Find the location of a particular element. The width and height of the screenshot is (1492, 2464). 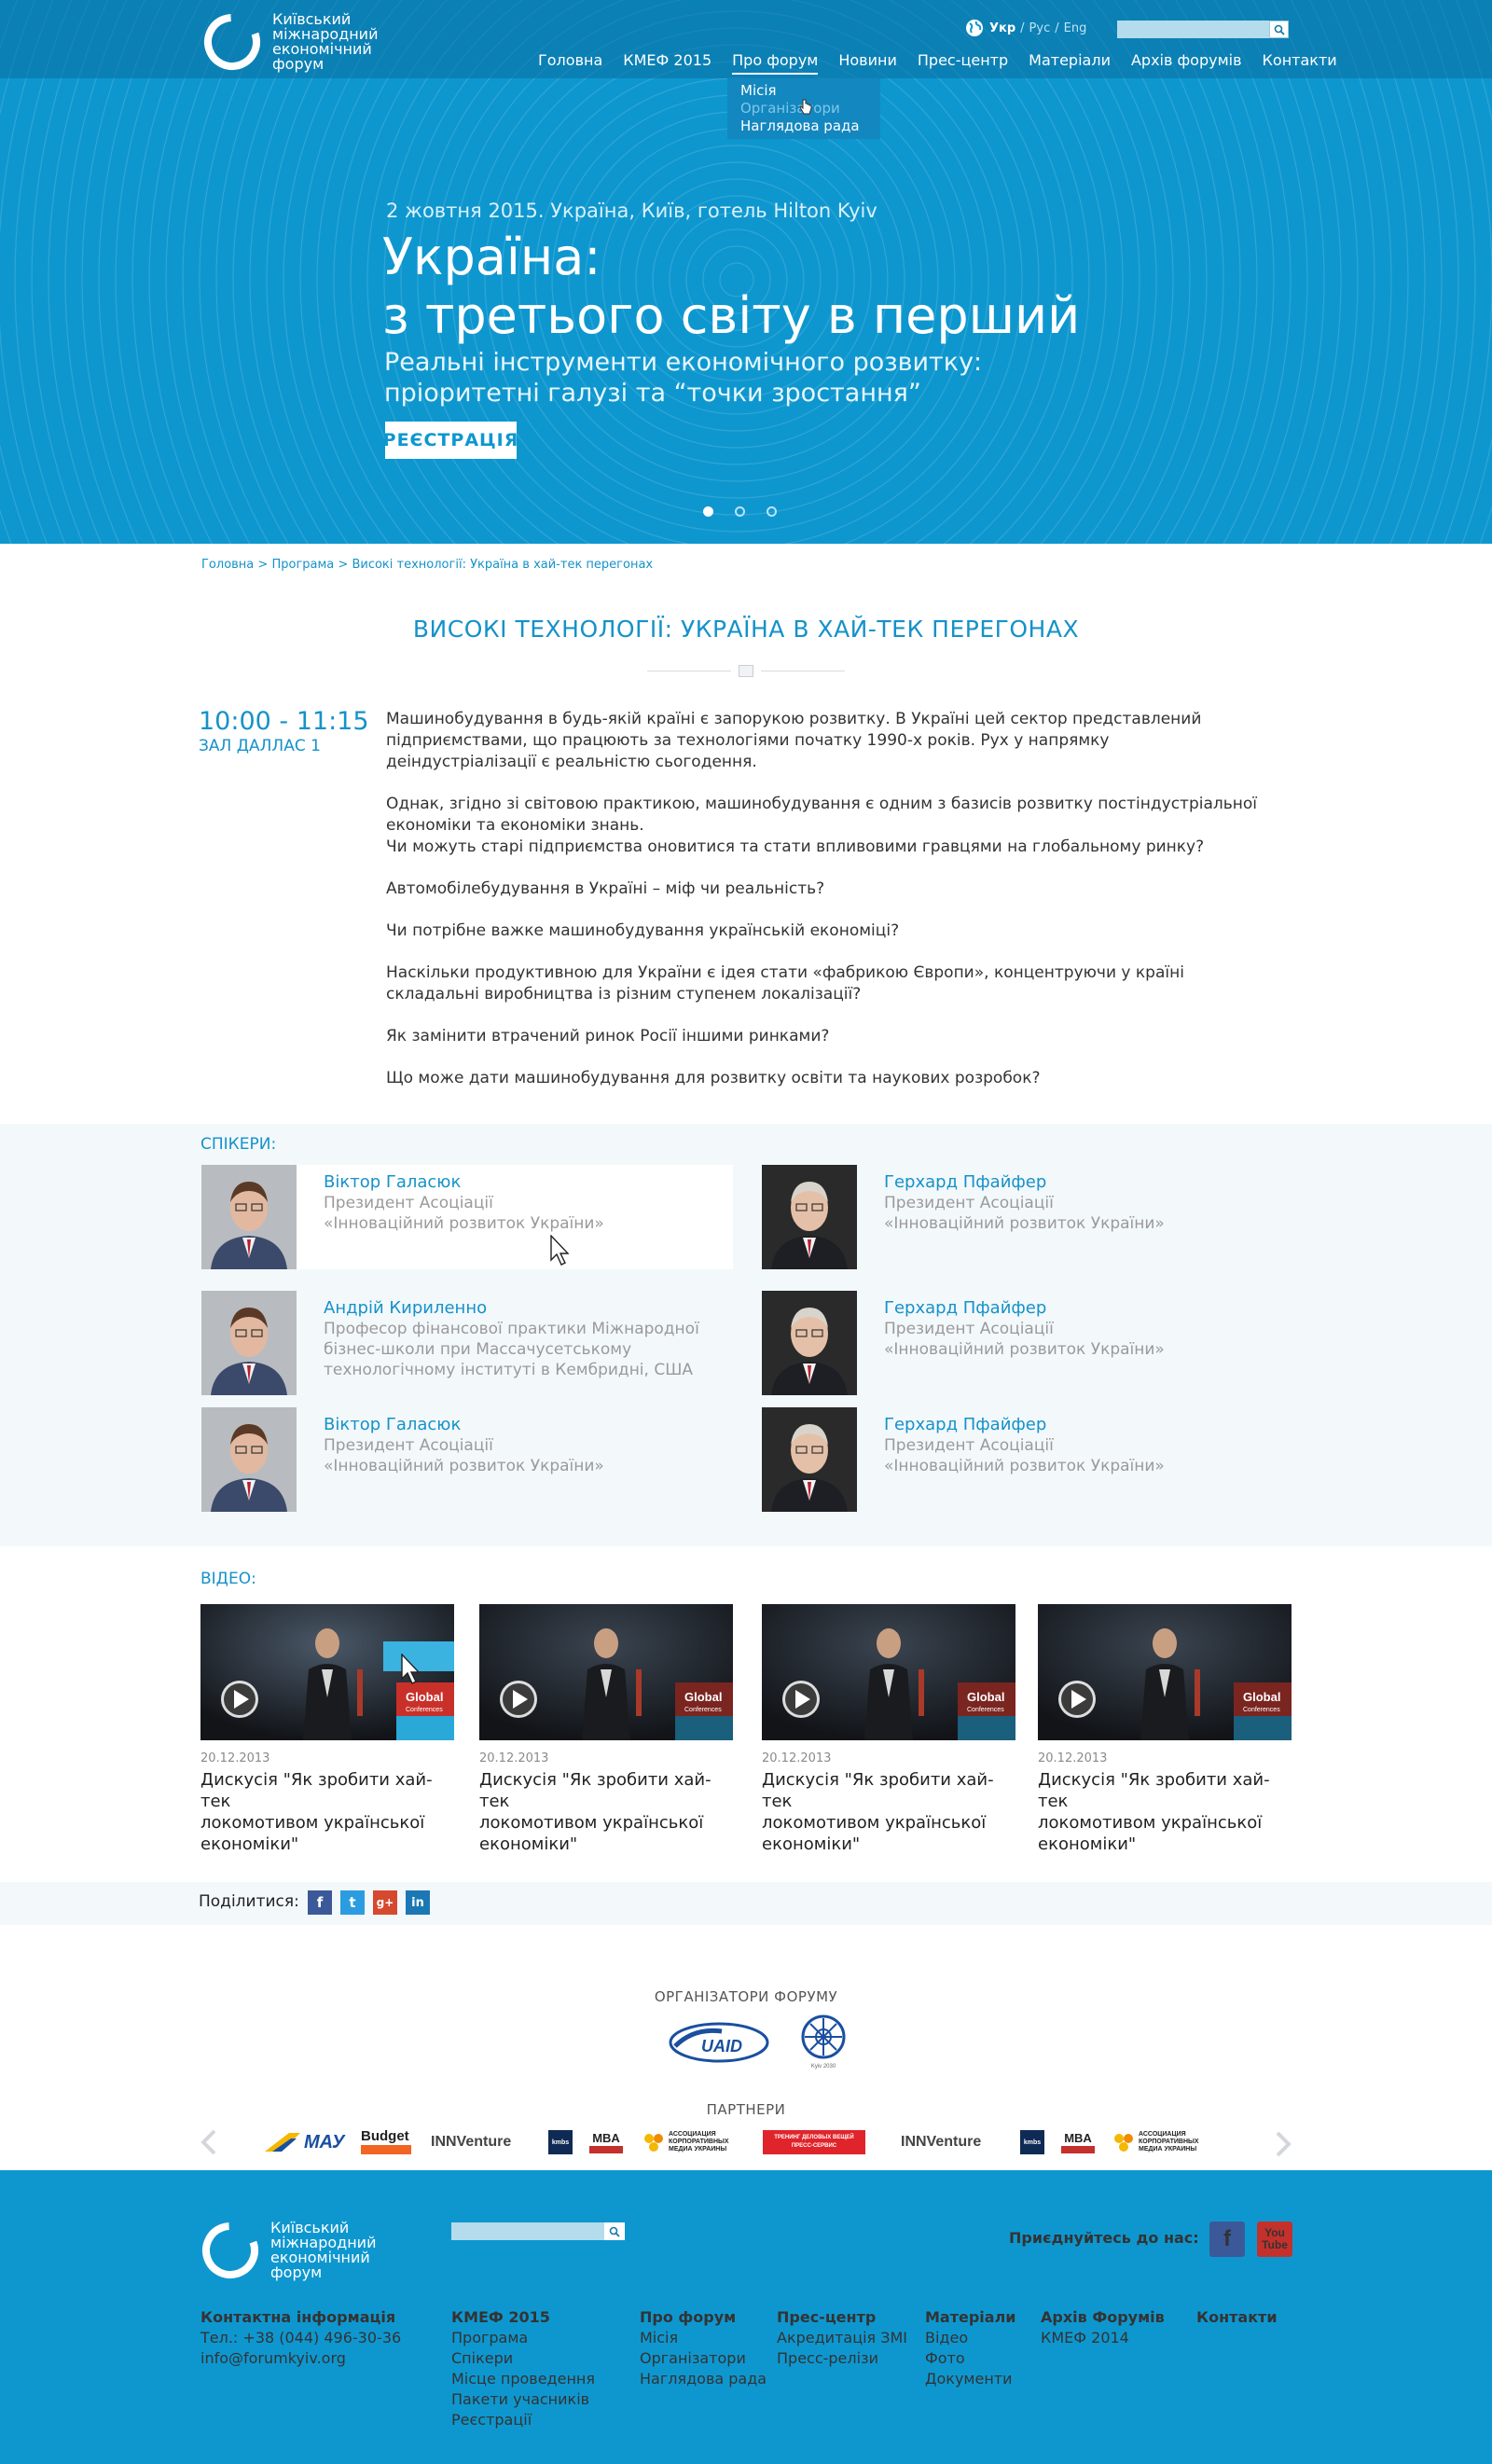

breadcrumb-home: Головна is located at coordinates (227, 565).